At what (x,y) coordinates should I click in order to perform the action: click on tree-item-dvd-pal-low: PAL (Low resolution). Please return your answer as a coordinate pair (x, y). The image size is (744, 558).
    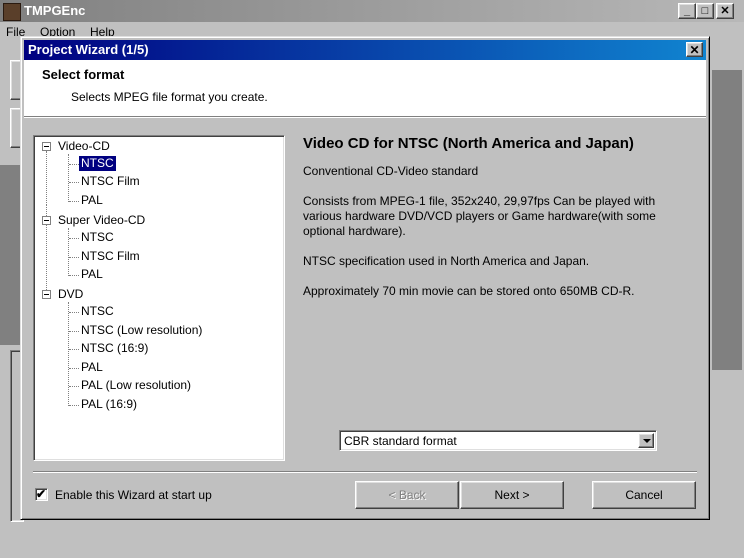
    Looking at the image, I should click on (136, 385).